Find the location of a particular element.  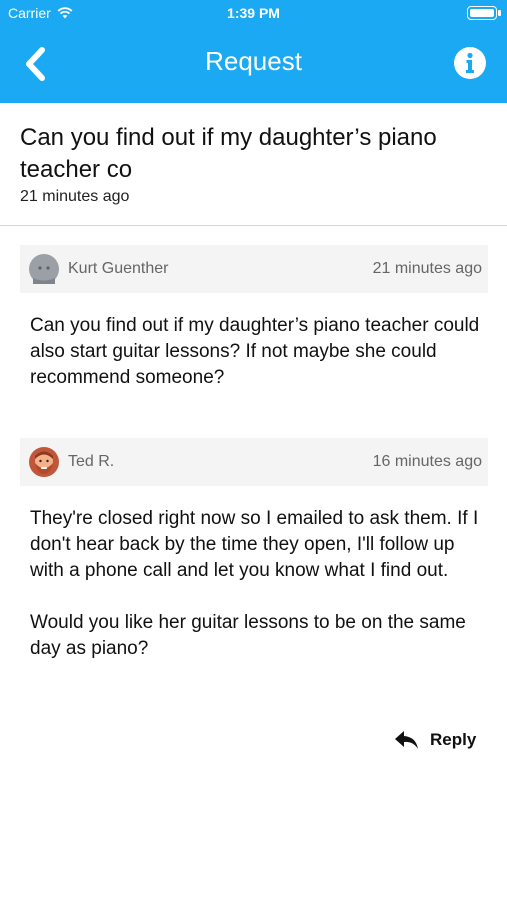

top-bar: Carrier 1:39 PM Request is located at coordinates (253, 51).